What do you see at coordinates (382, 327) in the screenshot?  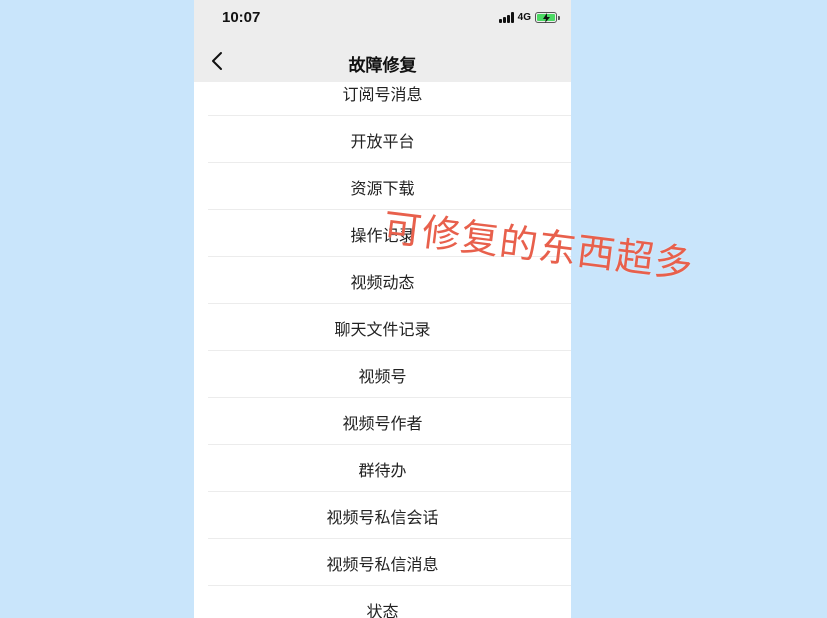 I see `list-item-chat-file-records: 聊天文件记录` at bounding box center [382, 327].